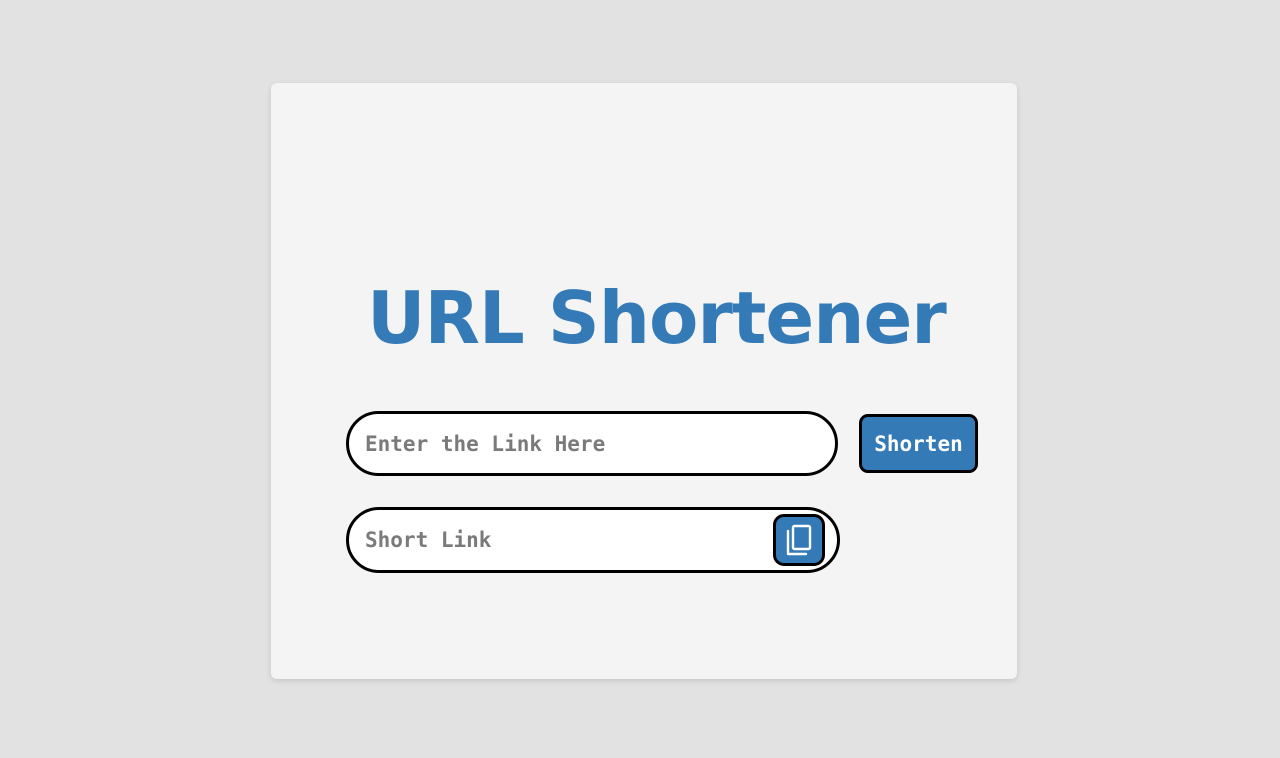 This screenshot has height=758, width=1280. What do you see at coordinates (560, 540) in the screenshot?
I see `short-link-input` at bounding box center [560, 540].